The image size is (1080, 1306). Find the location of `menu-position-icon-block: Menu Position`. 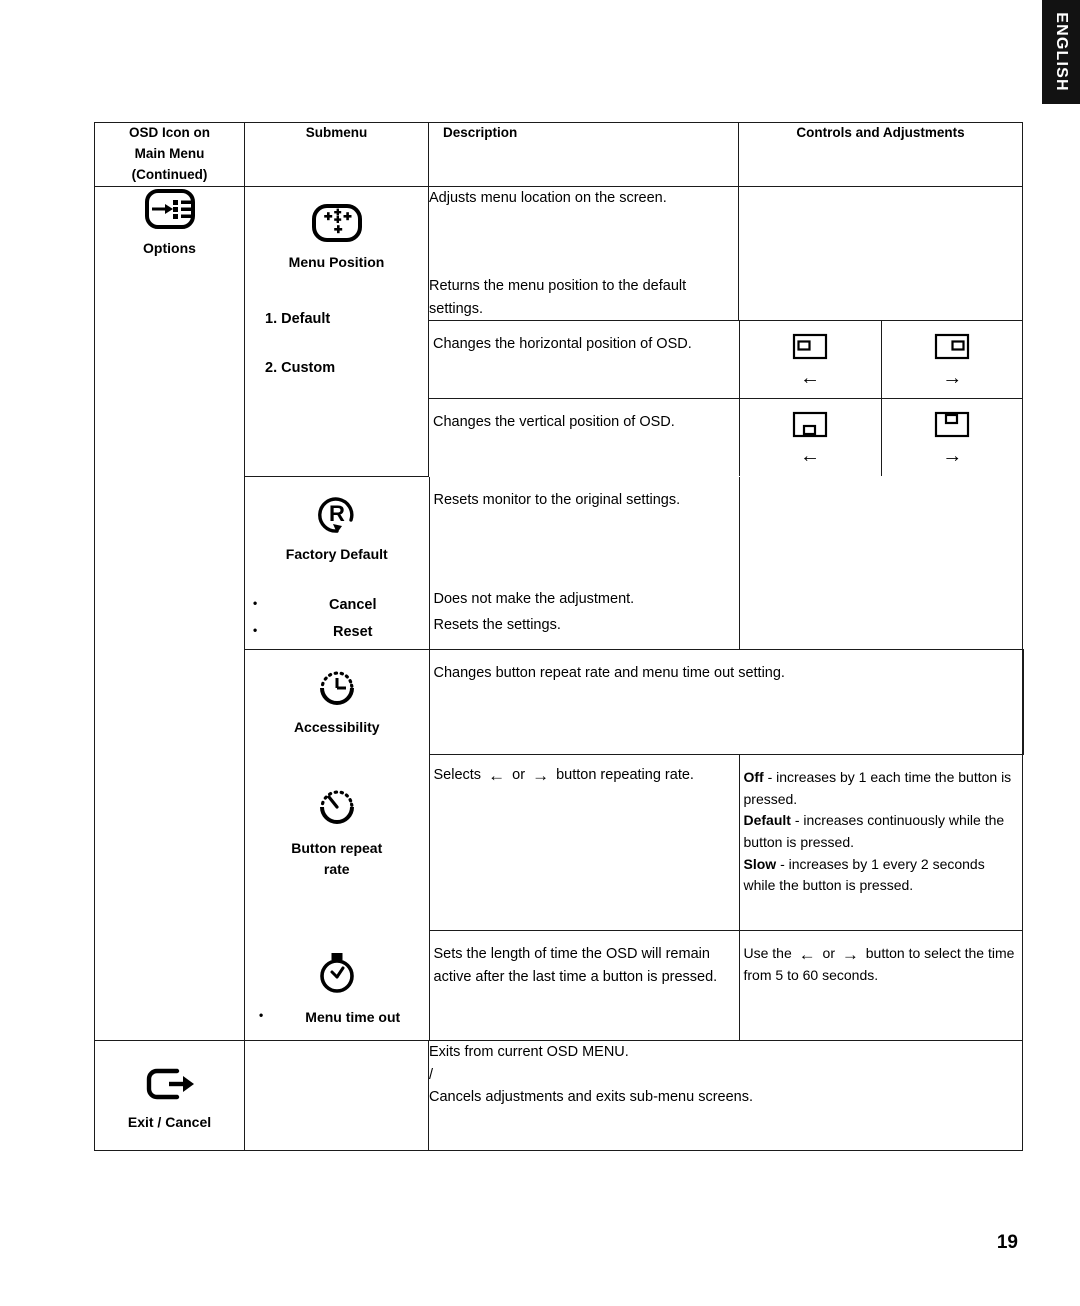

menu-position-icon-block: Menu Position is located at coordinates (336, 233).